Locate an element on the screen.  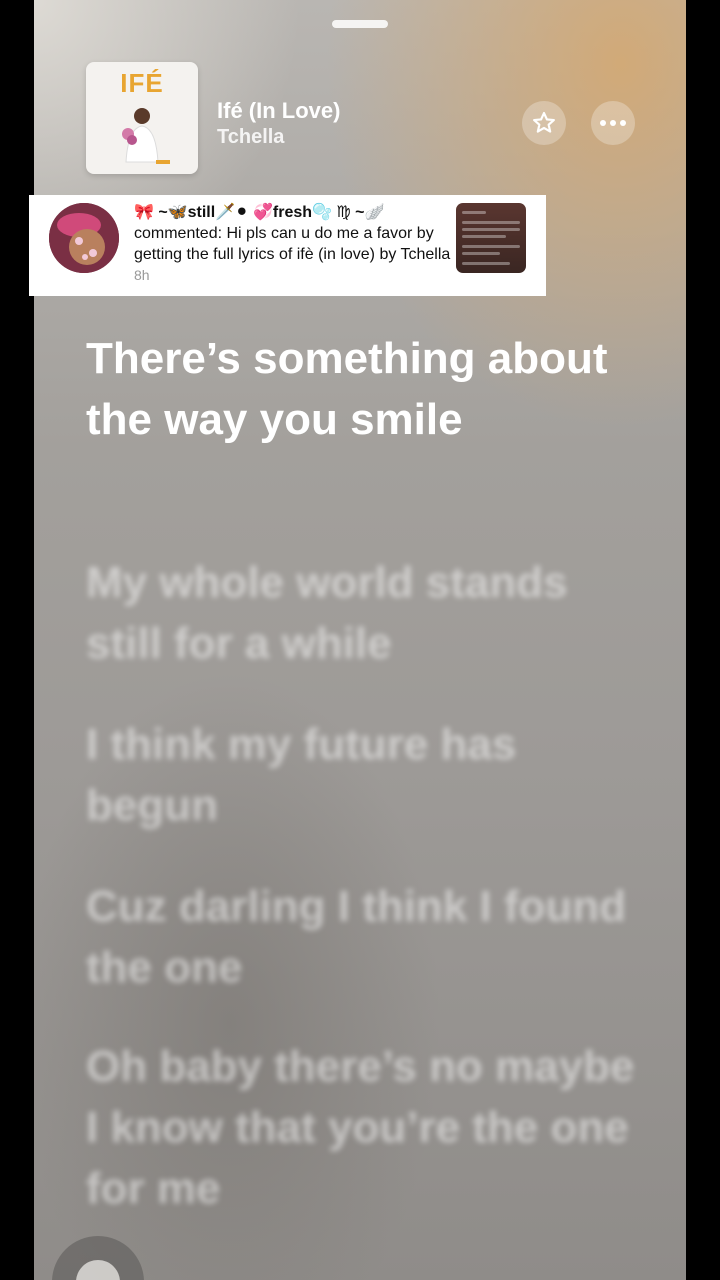
more-button is located at coordinates (613, 123).